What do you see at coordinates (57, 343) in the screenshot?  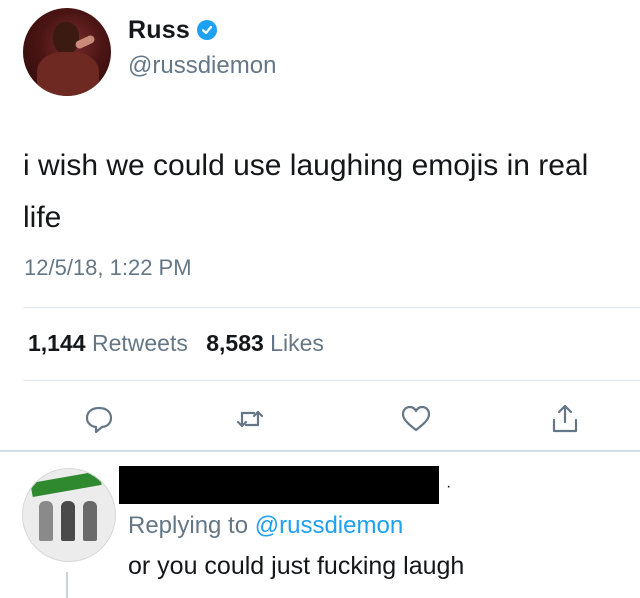 I see `retweets-count: 1,144` at bounding box center [57, 343].